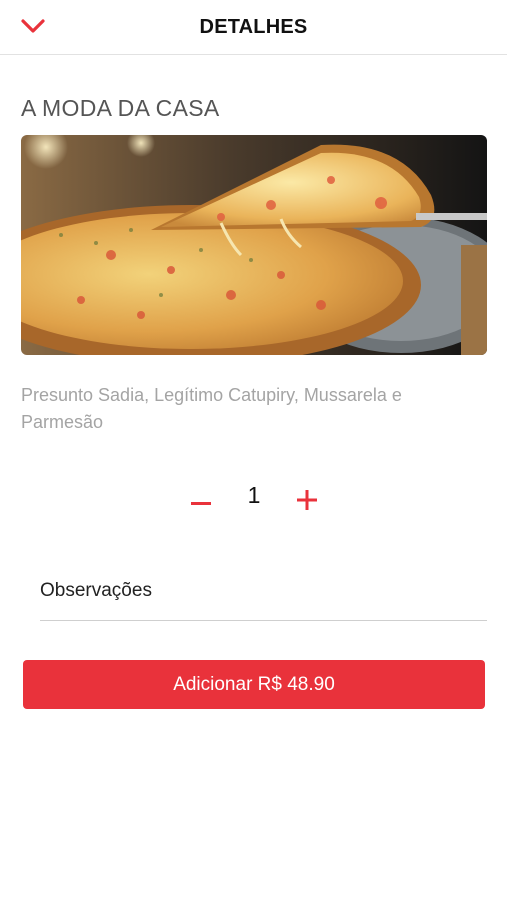 The height and width of the screenshot is (900, 507). What do you see at coordinates (120, 108) in the screenshot?
I see `product-name: A MODA DA CASA` at bounding box center [120, 108].